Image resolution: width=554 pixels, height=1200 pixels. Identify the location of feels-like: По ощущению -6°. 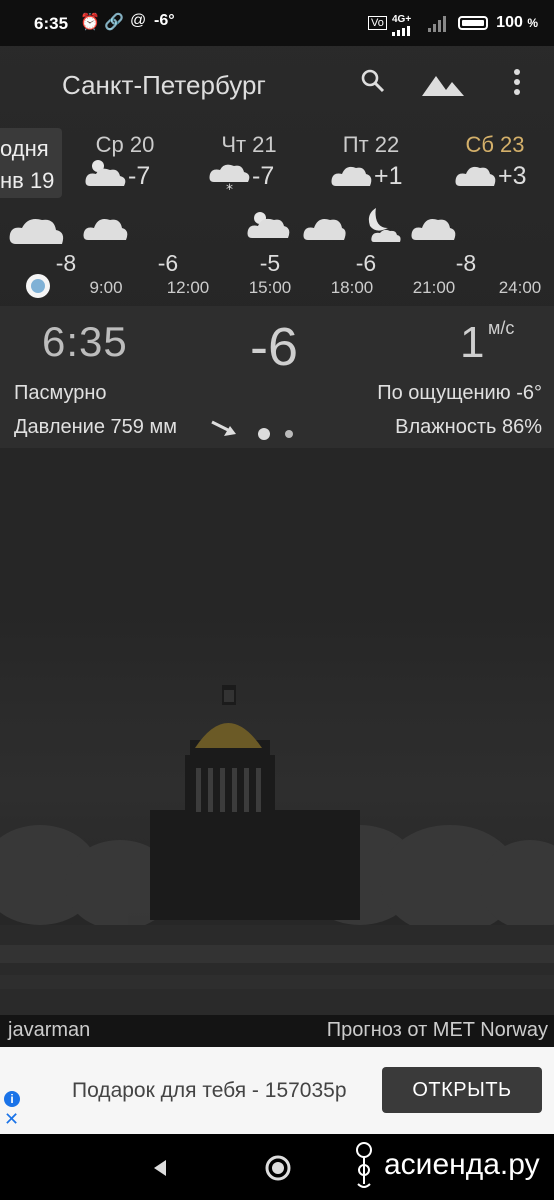
(459, 393).